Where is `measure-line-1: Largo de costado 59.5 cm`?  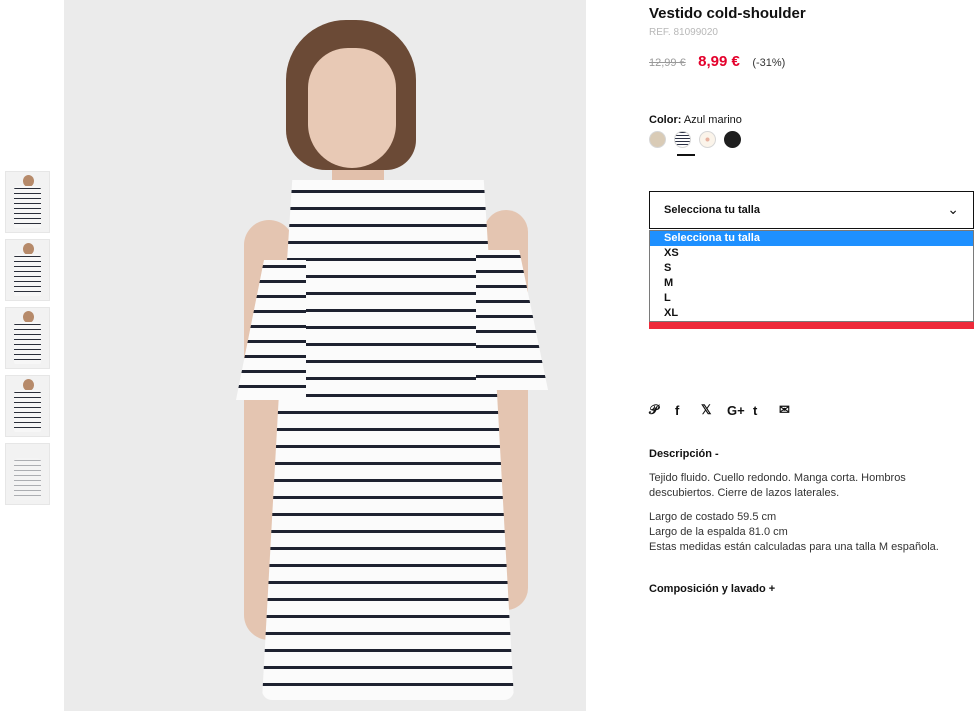 measure-line-1: Largo de costado 59.5 cm is located at coordinates (713, 517).